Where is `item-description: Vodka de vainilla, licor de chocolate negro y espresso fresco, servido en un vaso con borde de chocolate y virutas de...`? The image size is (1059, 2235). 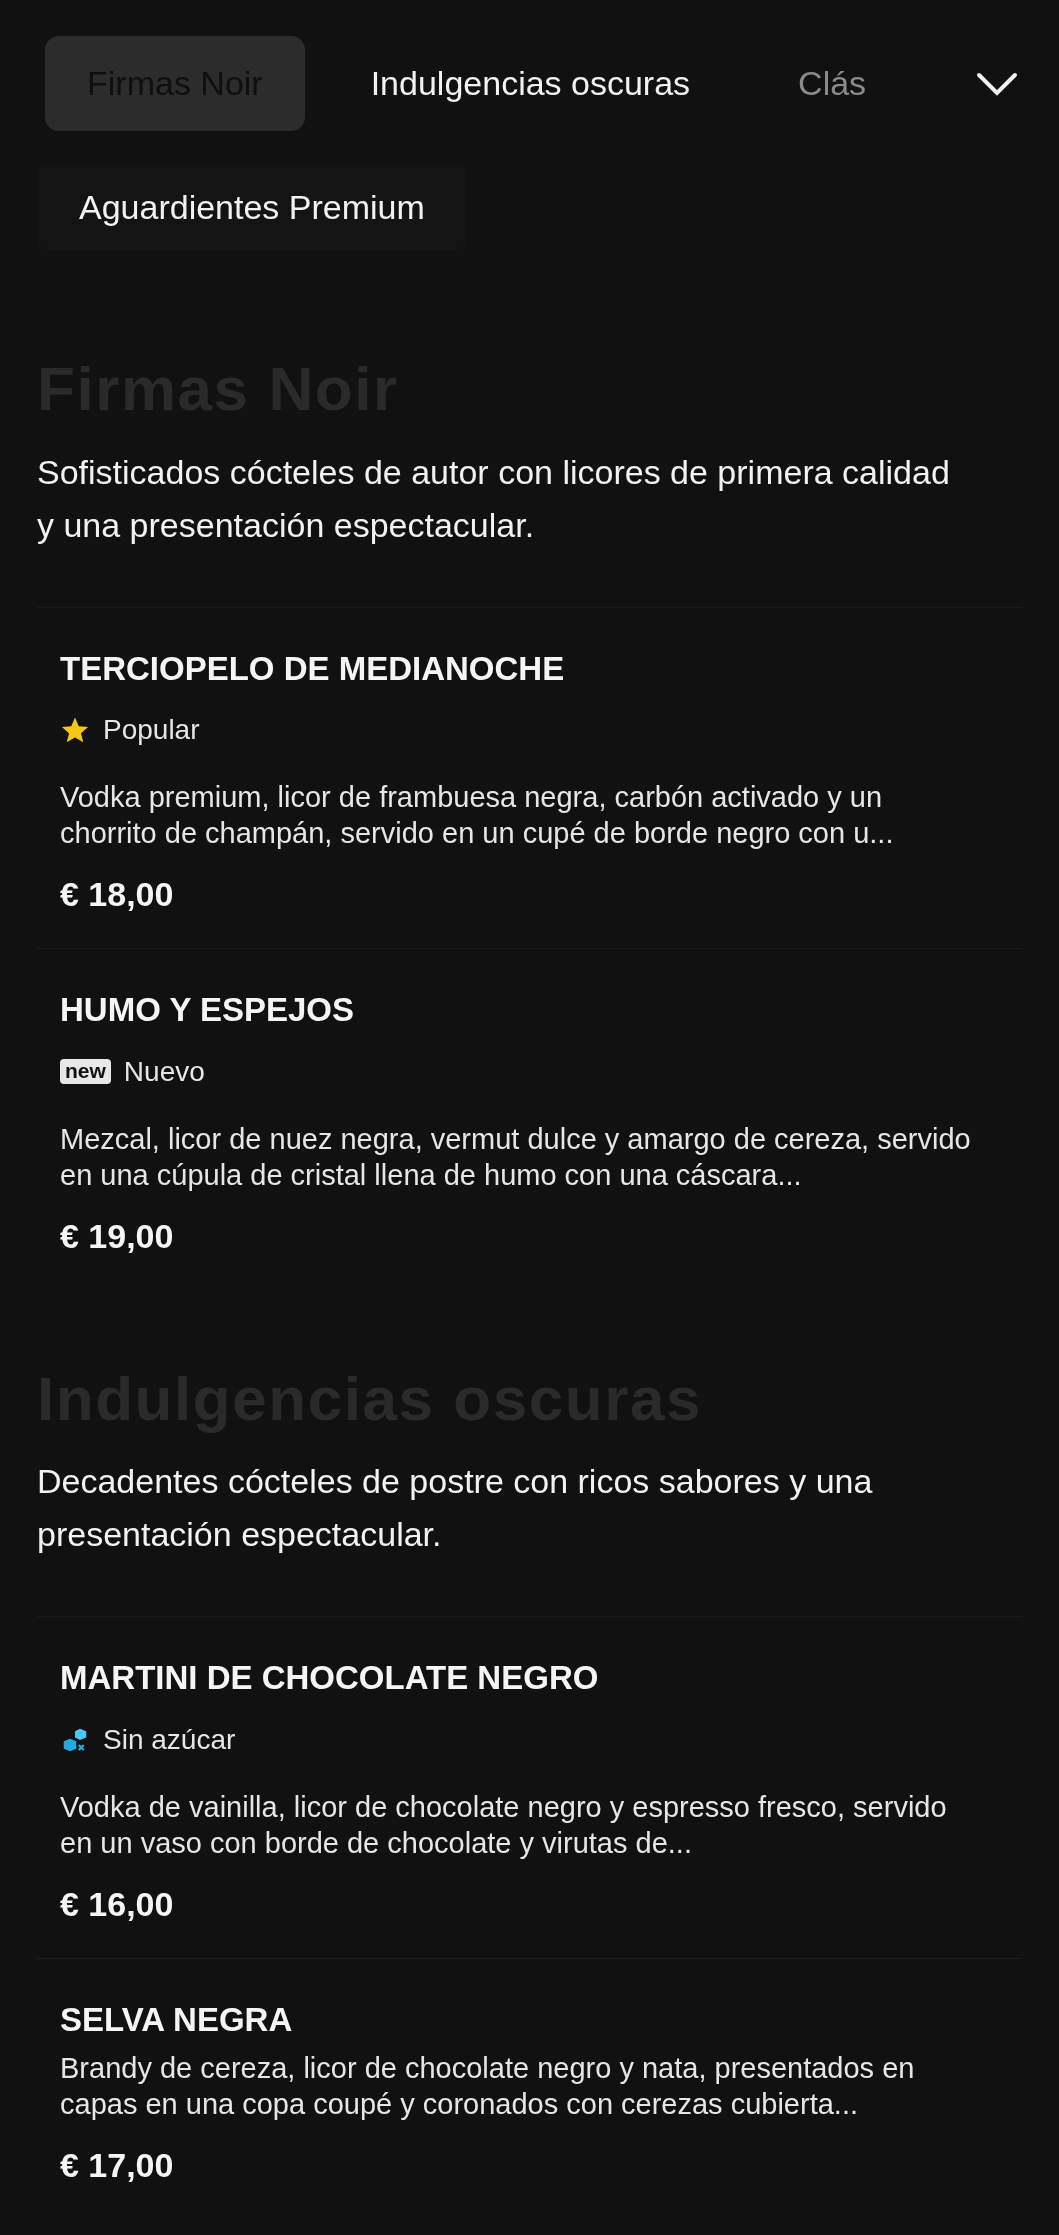
item-description: Vodka de vainilla, licor de chocolate negro y espresso fresco, servido en un vaso con borde de chocolate y virutas de... is located at coordinates (504, 1825).